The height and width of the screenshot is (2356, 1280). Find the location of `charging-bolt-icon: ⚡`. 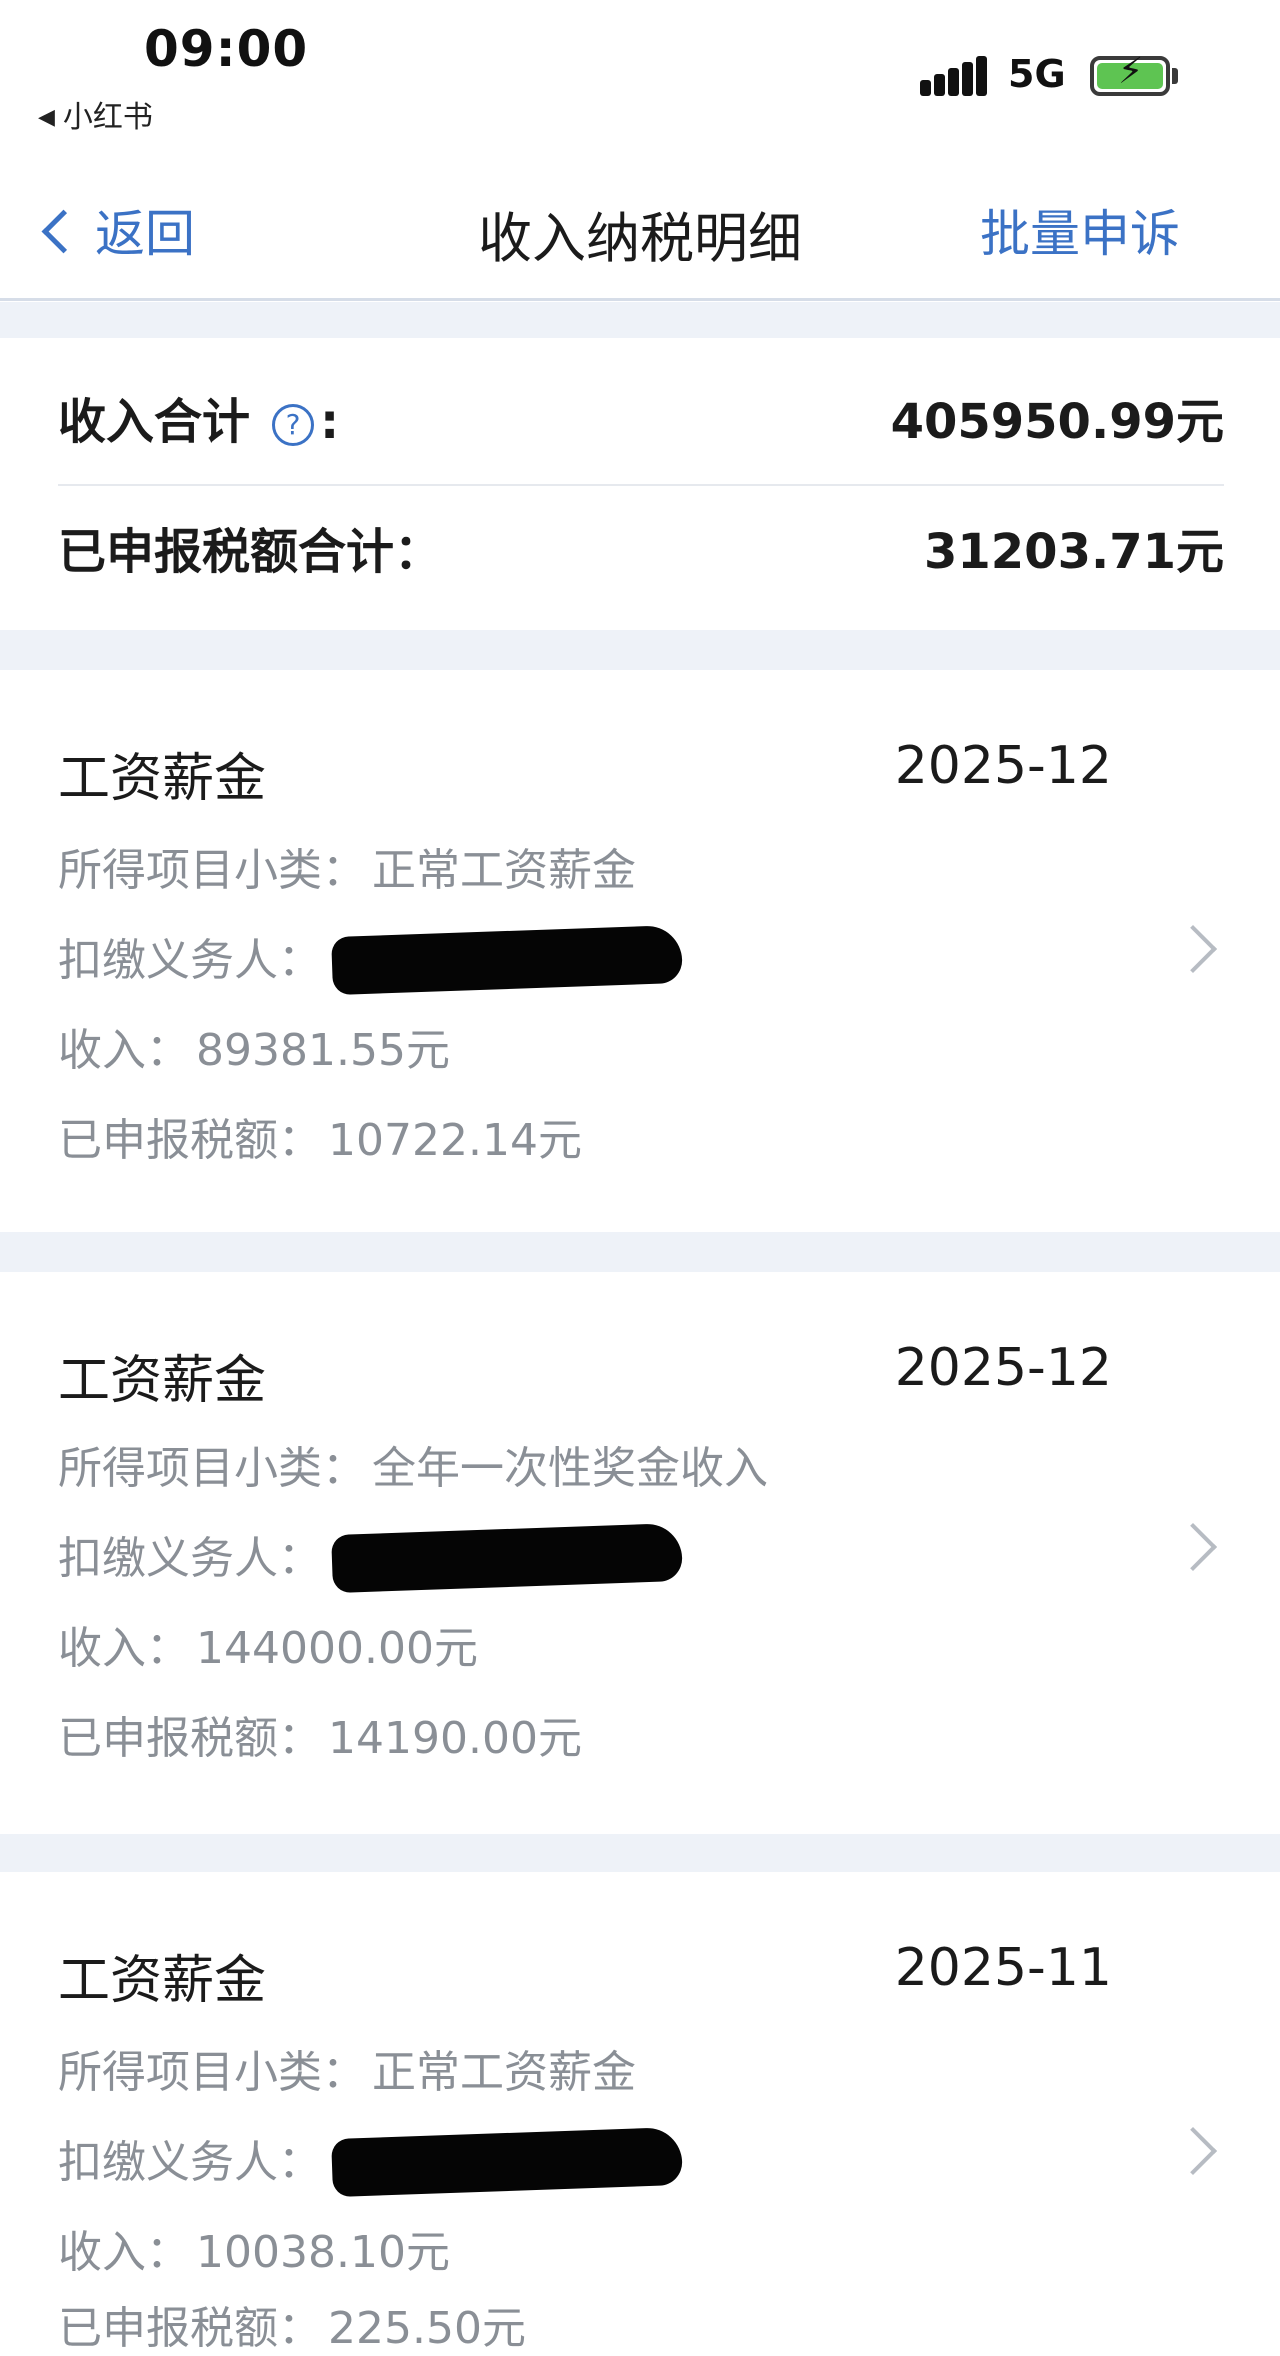

charging-bolt-icon: ⚡ is located at coordinates (1131, 71).